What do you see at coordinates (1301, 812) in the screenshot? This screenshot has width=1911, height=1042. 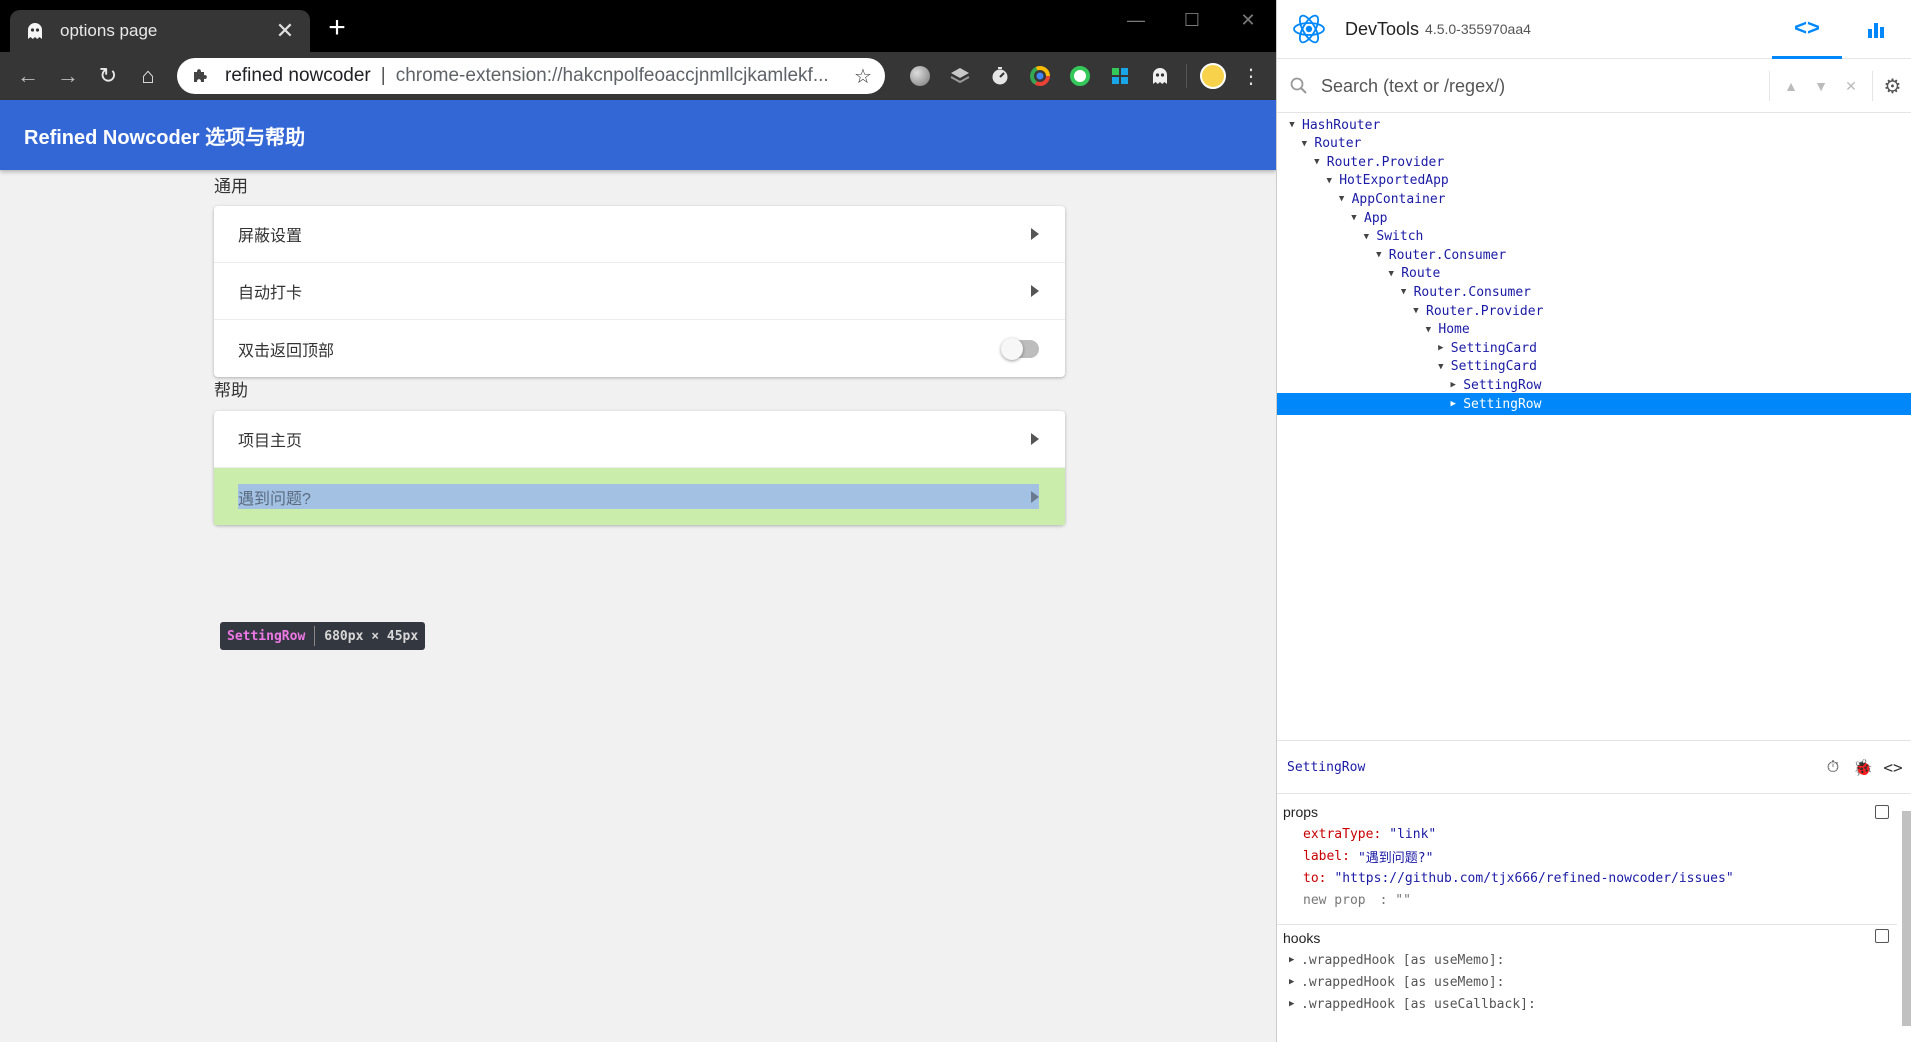 I see `props-label: props` at bounding box center [1301, 812].